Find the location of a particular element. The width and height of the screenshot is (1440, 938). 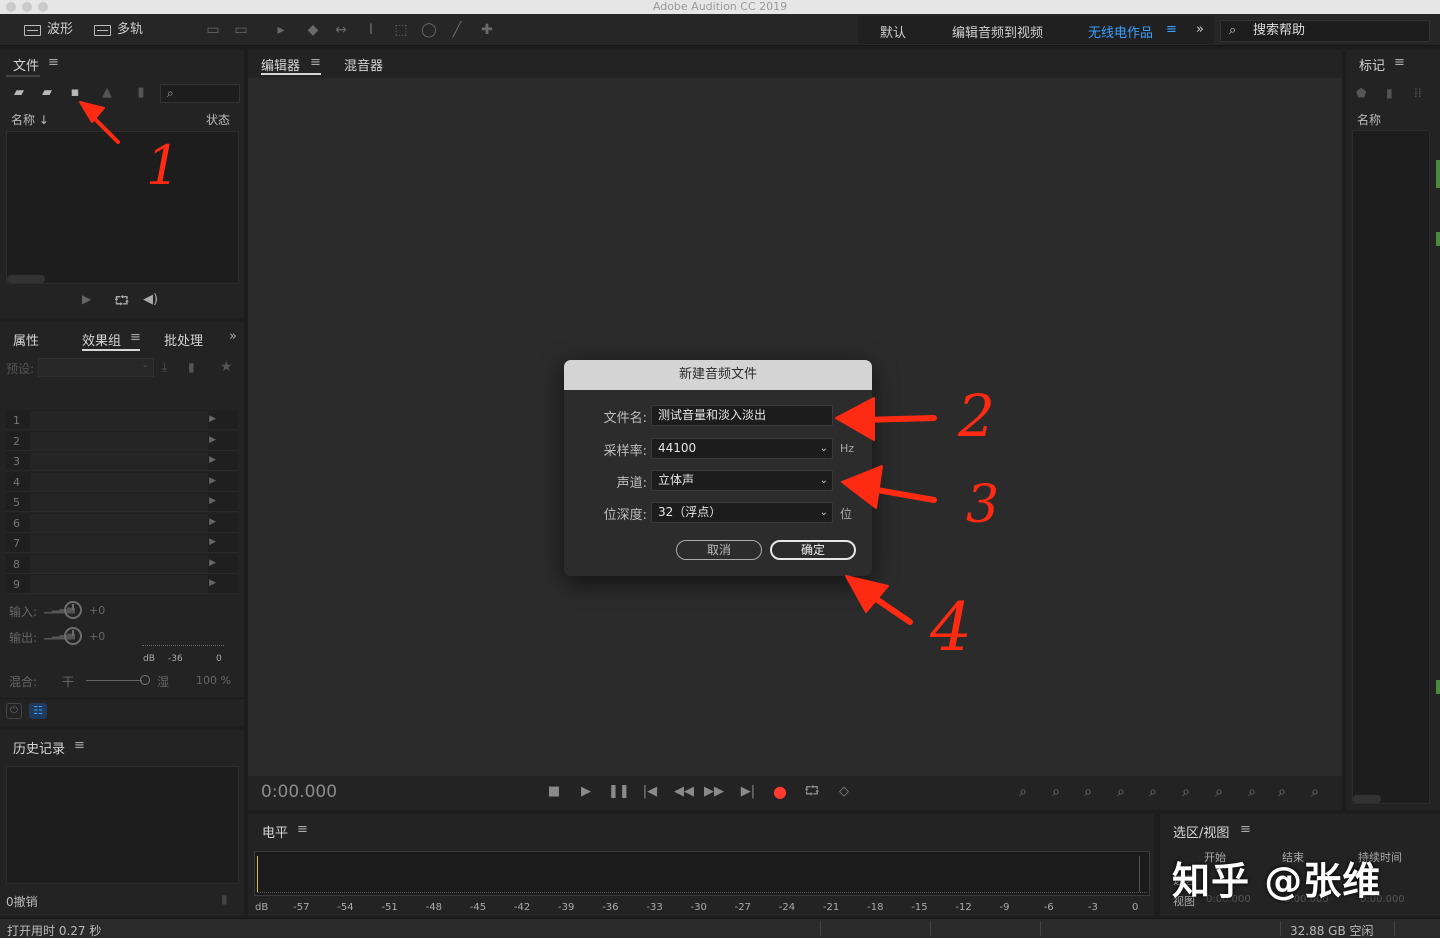

zoom-selection-icon: ⌕ is located at coordinates (1252, 792).